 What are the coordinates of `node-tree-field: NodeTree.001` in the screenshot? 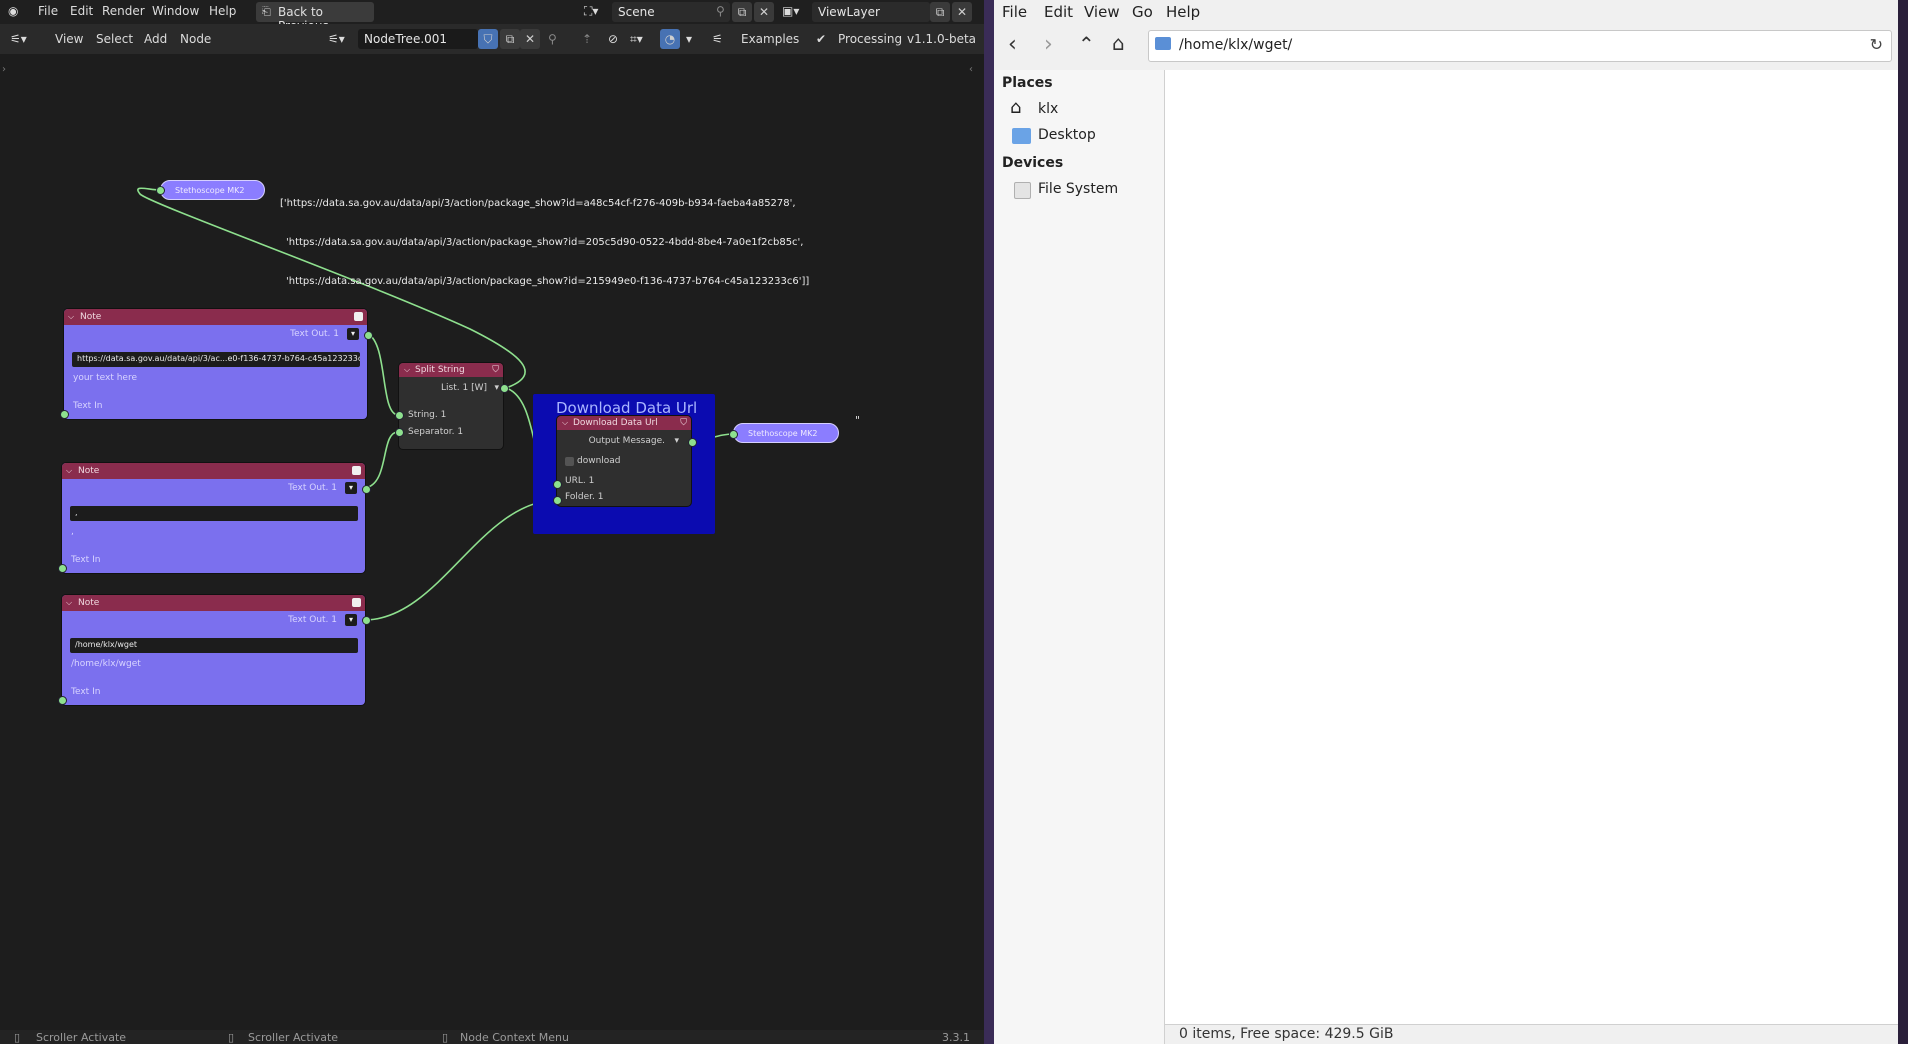 It's located at (418, 39).